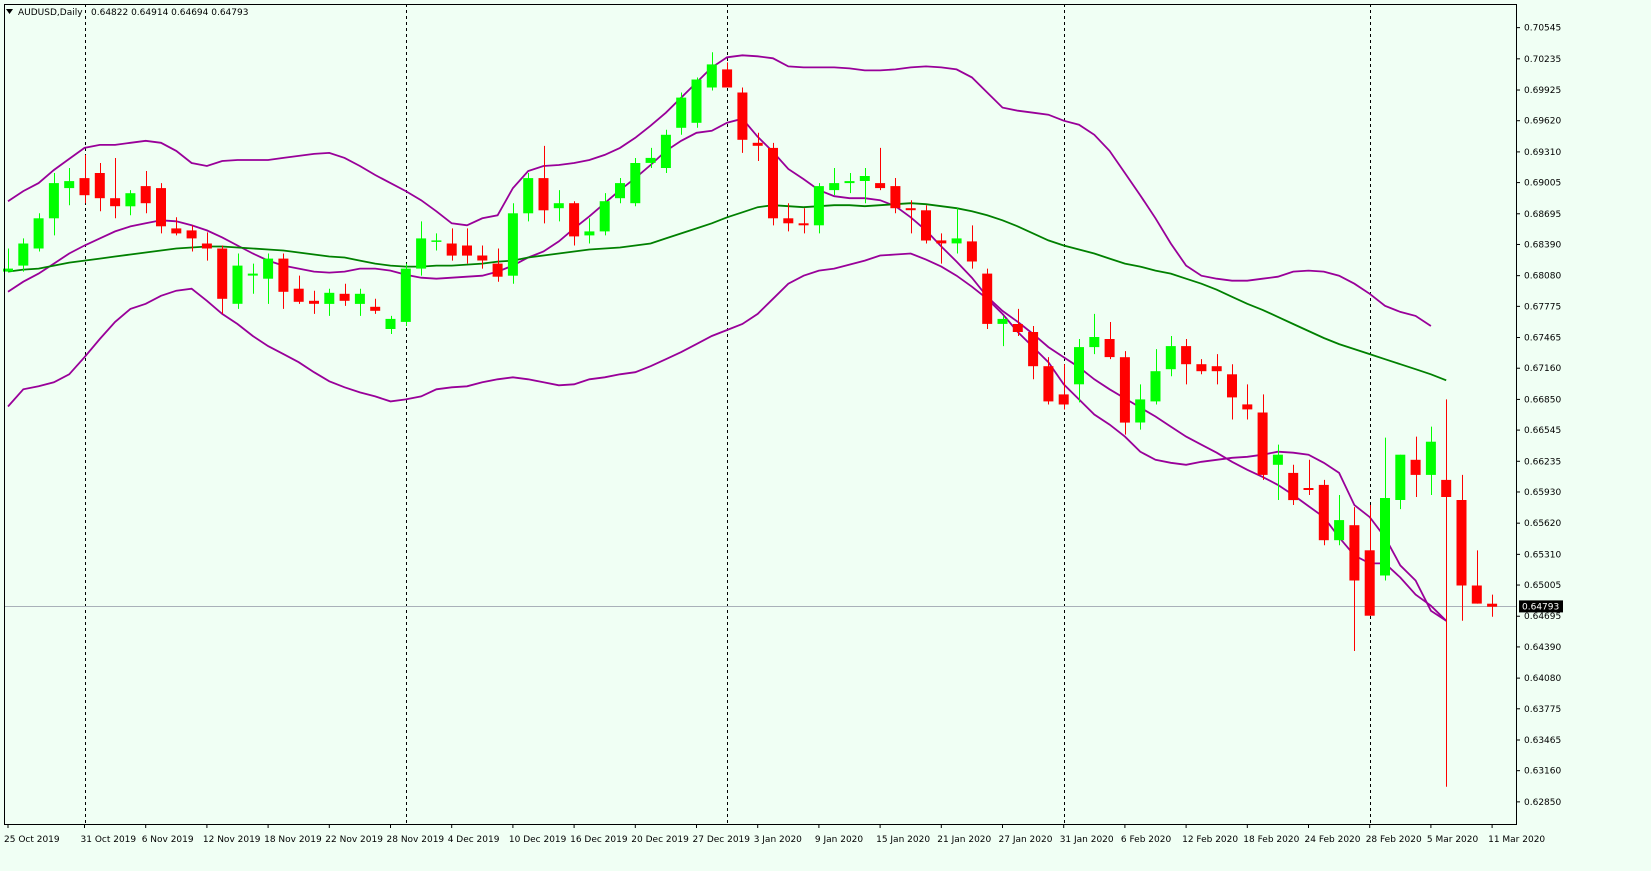 This screenshot has height=871, width=1651. What do you see at coordinates (1542, 679) in the screenshot?
I see `price-tick-label: 0.64080` at bounding box center [1542, 679].